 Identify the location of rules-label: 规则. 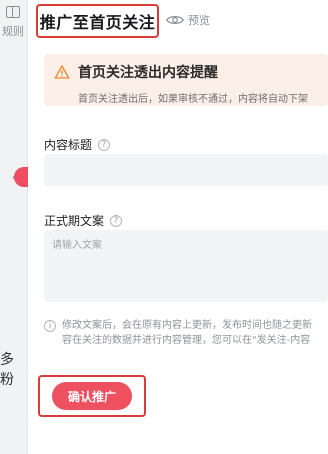
(13, 31).